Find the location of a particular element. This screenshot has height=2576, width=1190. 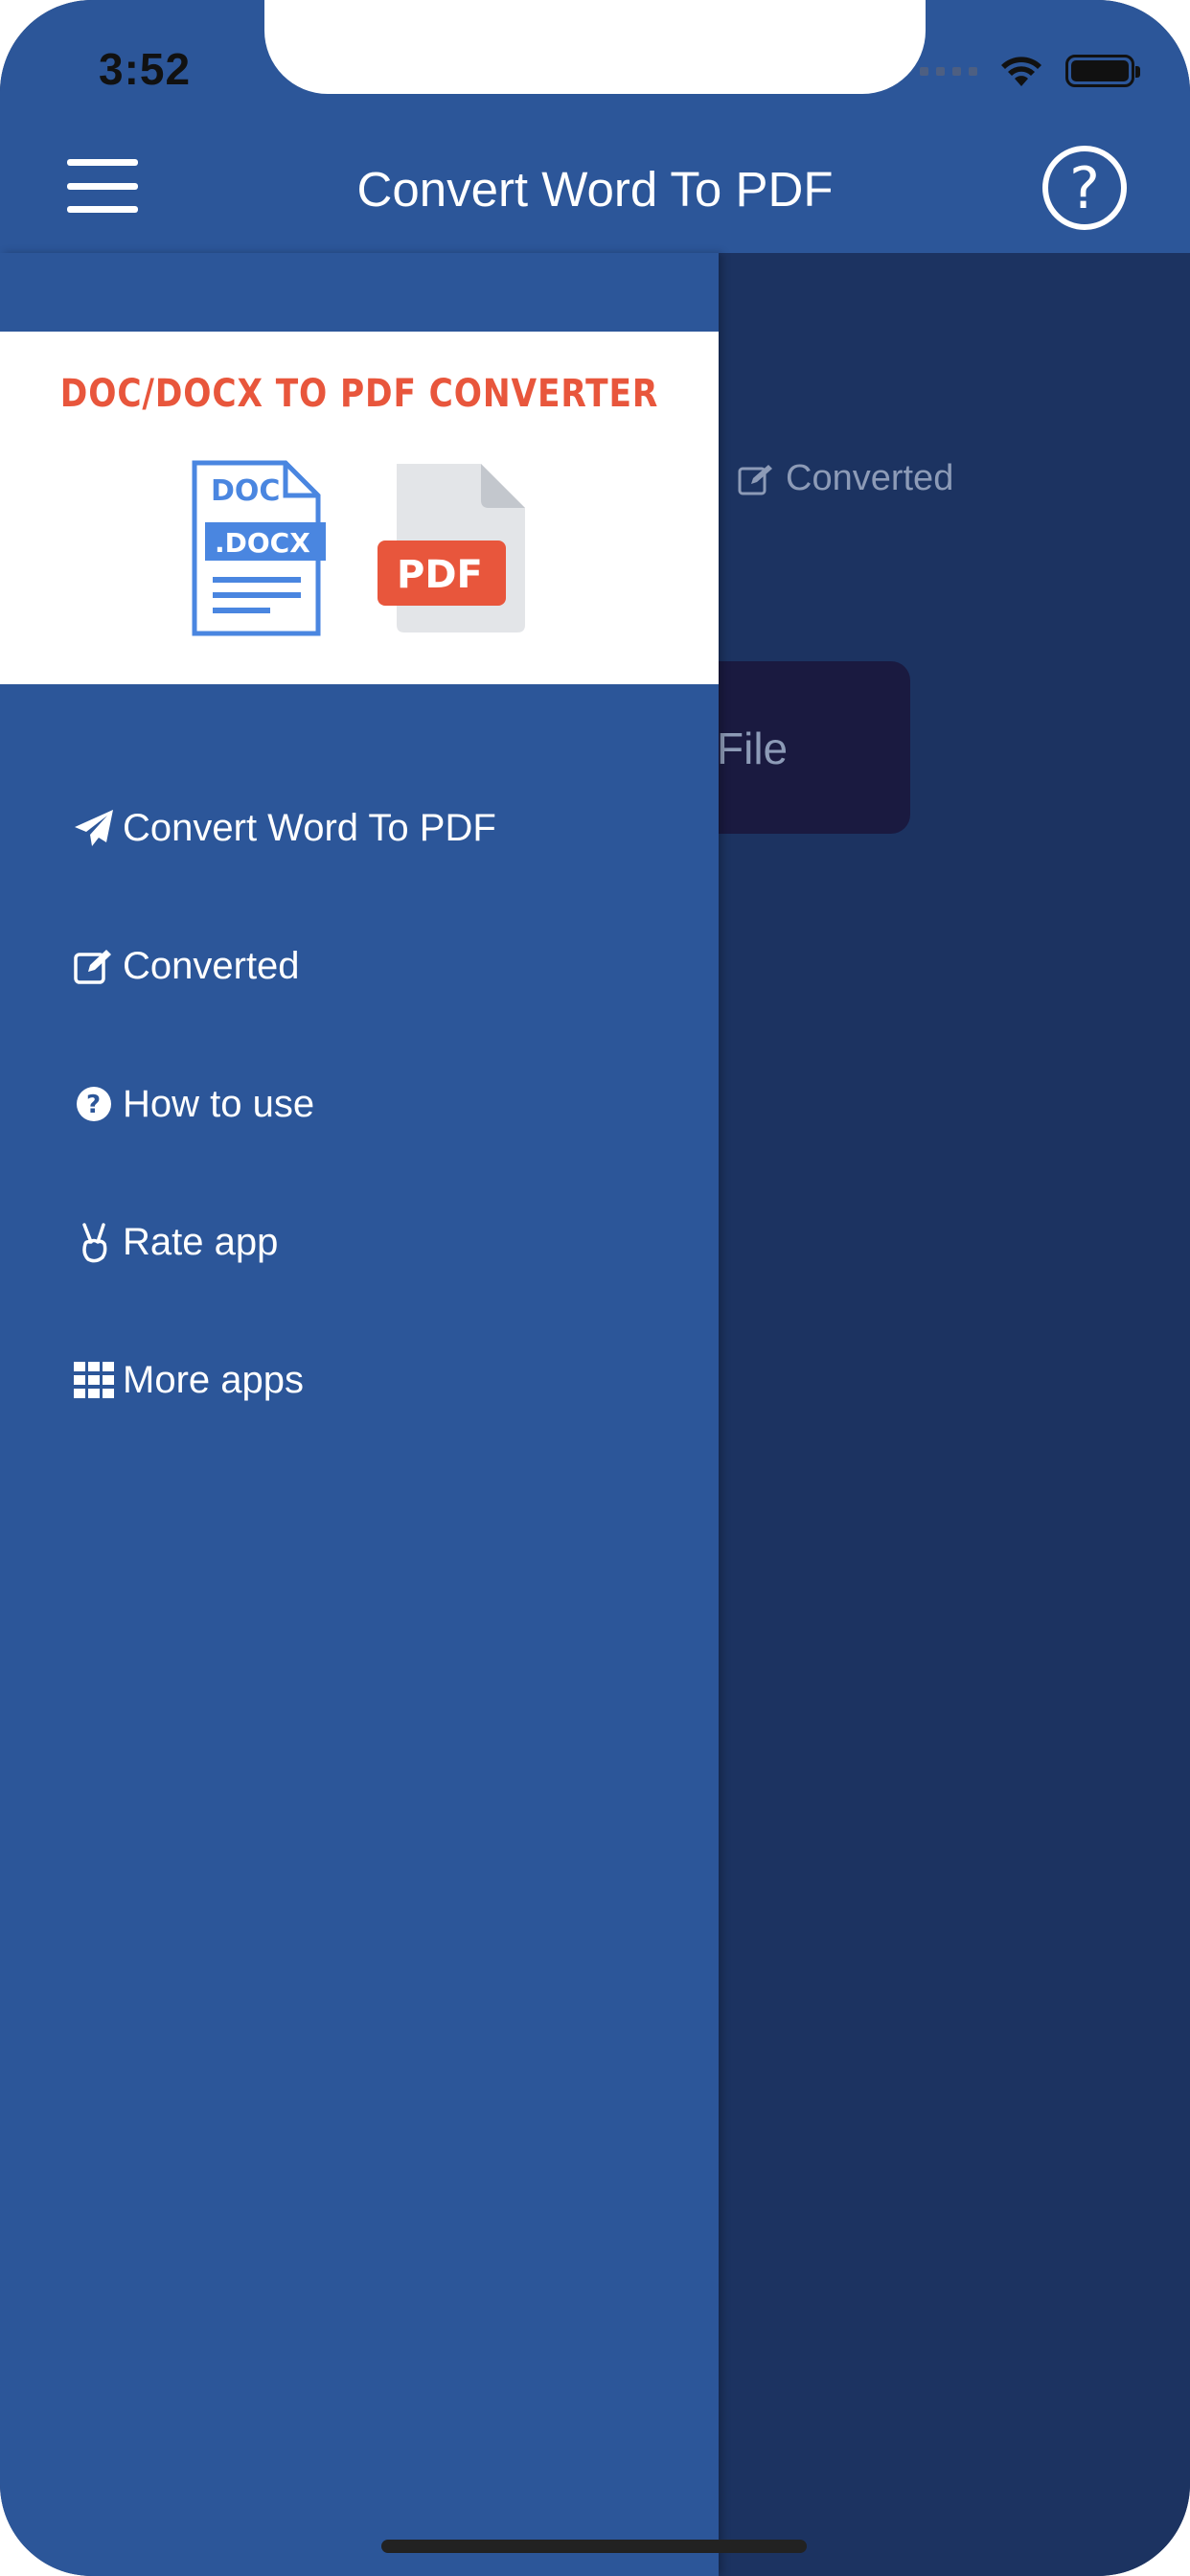

question-circle-icon: ? is located at coordinates (94, 1104).